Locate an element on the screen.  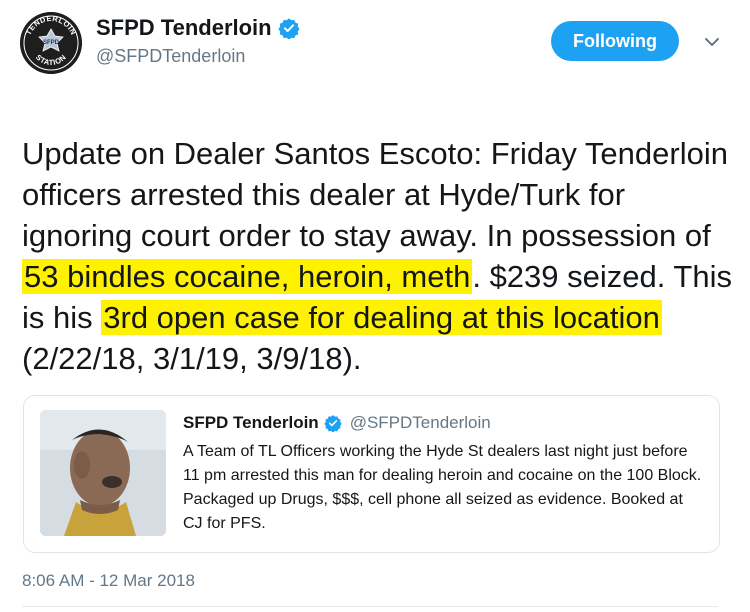
tweet-timestamp: 8:06 AM - 12 Mar 2018 is located at coordinates (108, 581).